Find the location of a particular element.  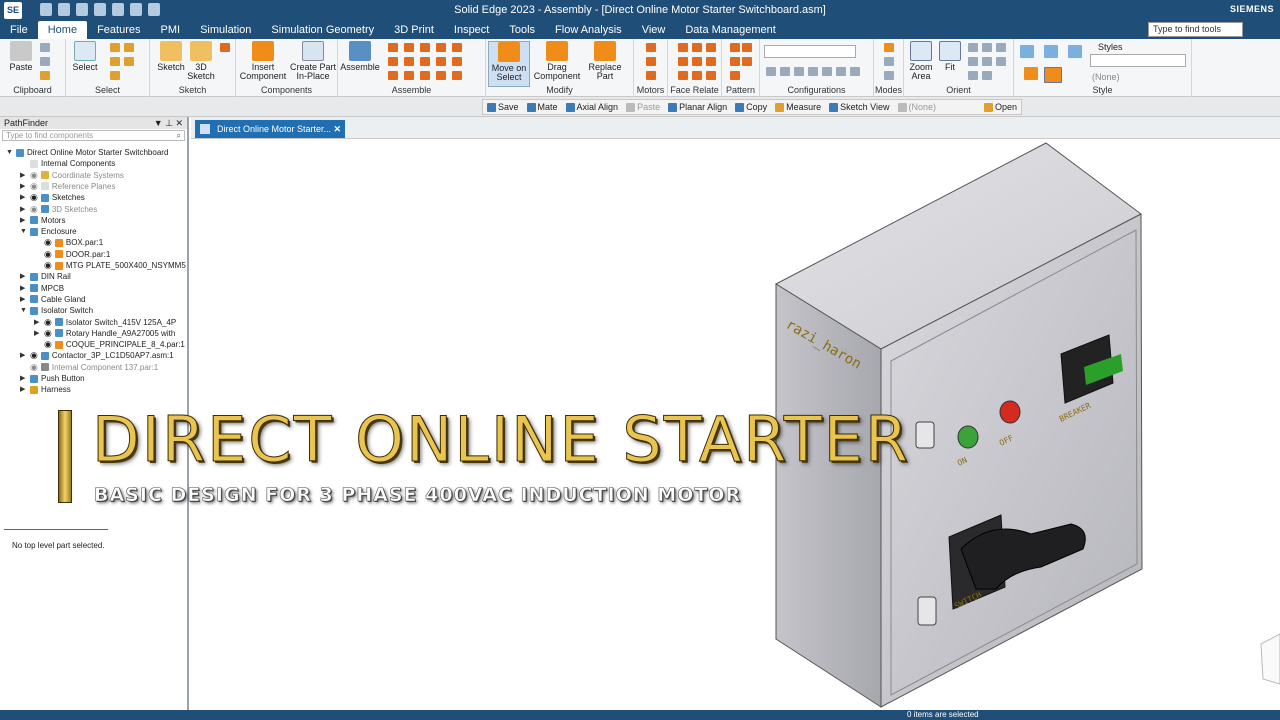

create-part-in-place-button: Create Part In-Place is located at coordinates (313, 61).